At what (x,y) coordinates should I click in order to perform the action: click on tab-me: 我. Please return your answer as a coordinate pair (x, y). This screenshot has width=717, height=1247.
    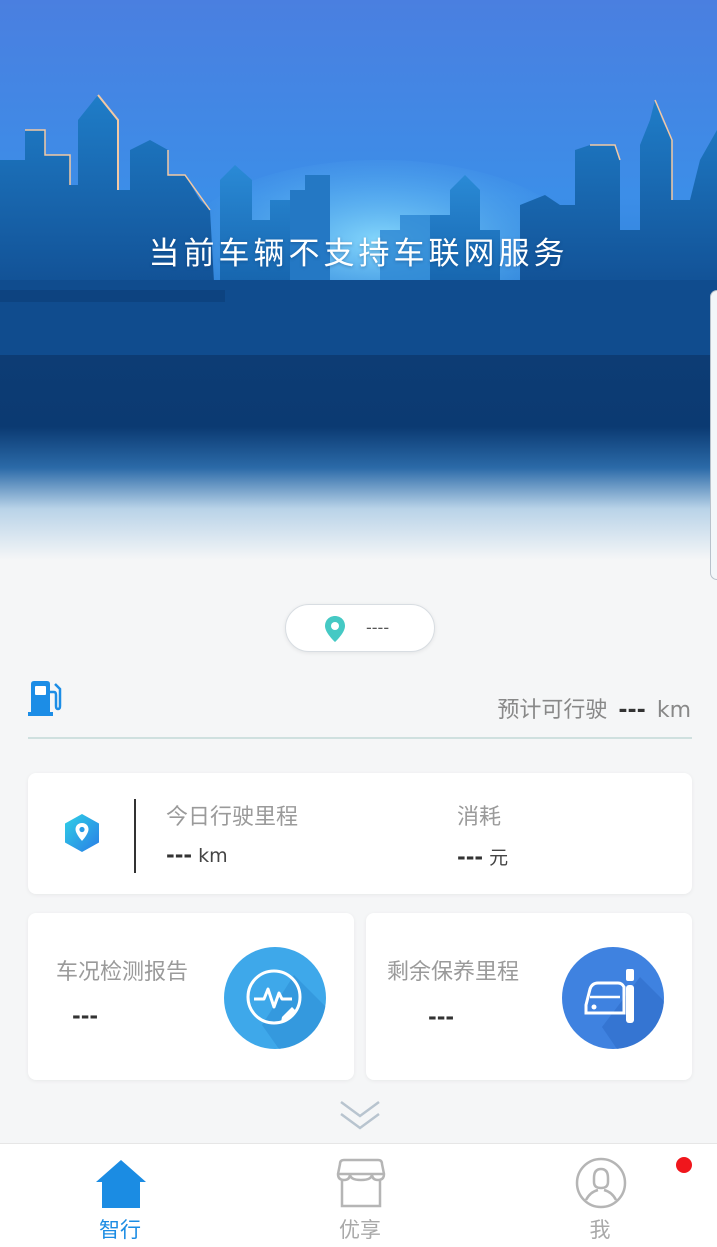
    Looking at the image, I should click on (600, 1195).